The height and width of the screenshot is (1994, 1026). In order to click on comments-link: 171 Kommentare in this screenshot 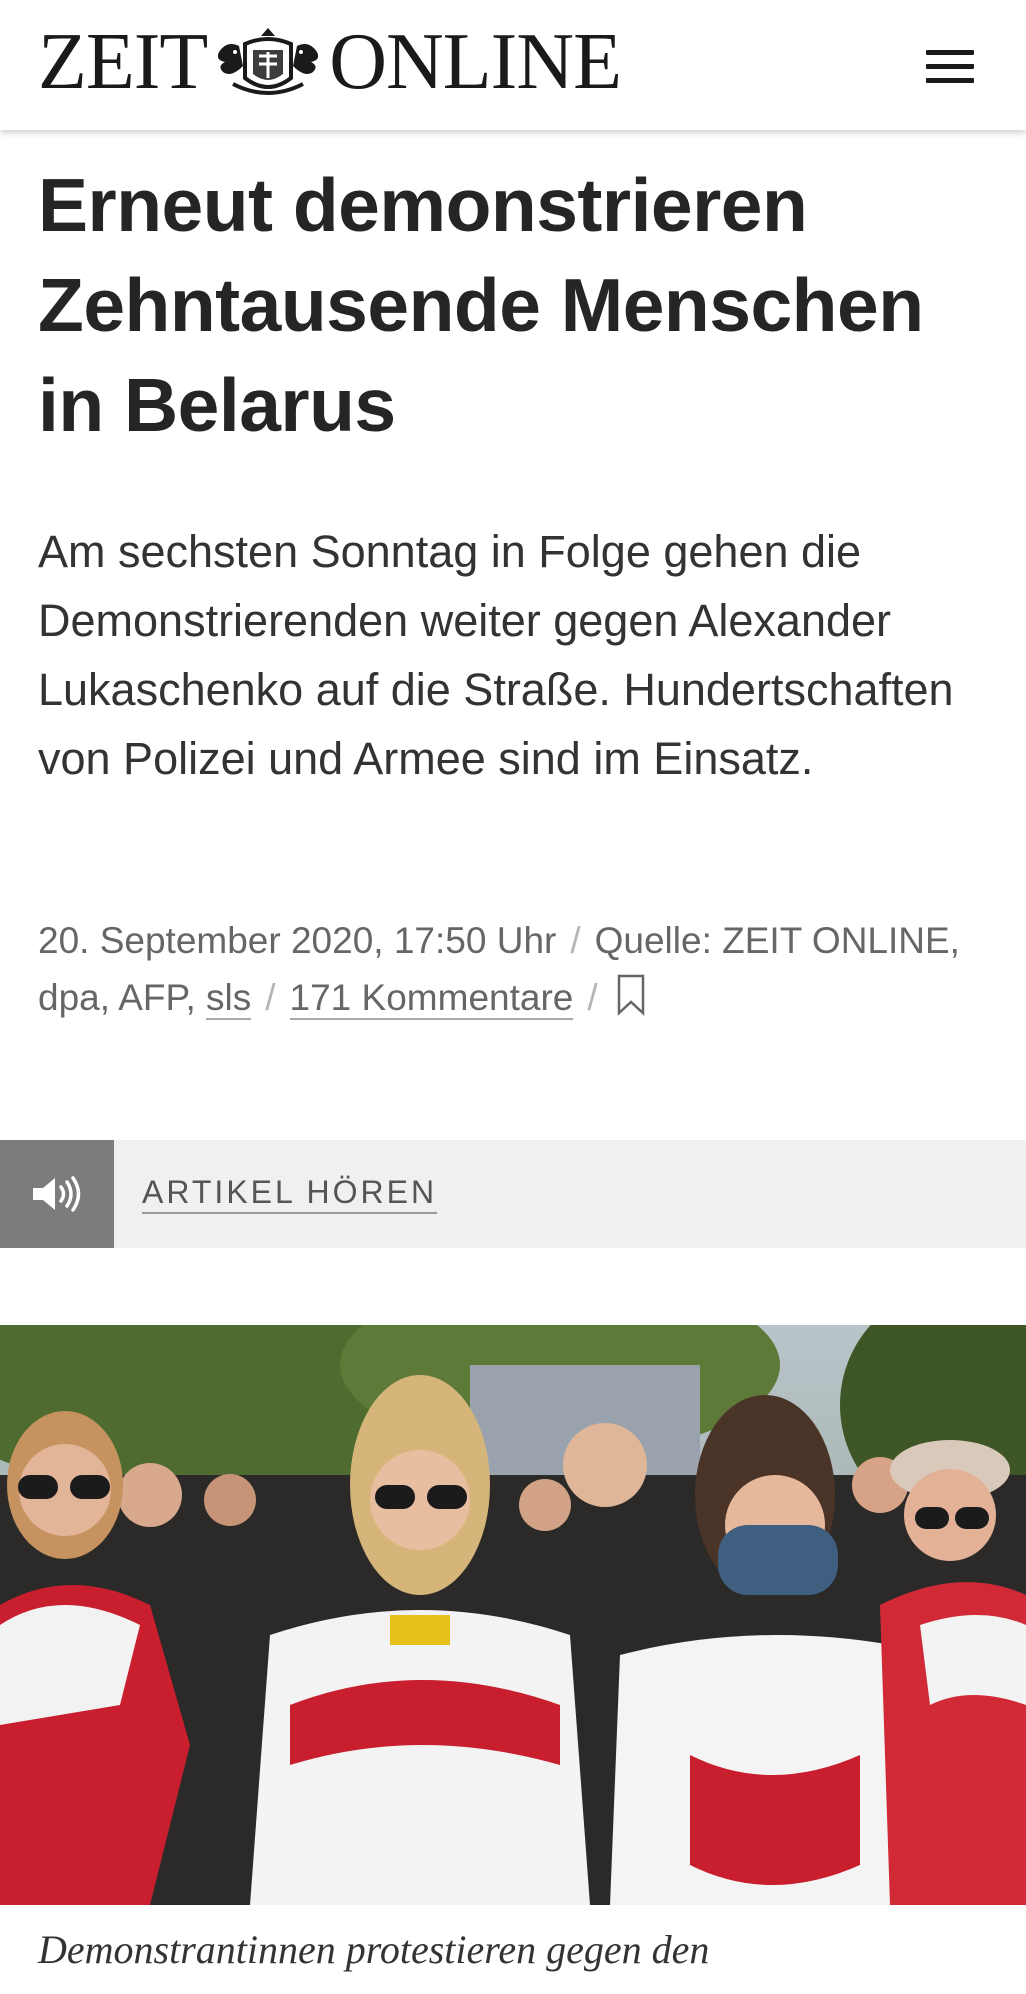, I will do `click(431, 998)`.